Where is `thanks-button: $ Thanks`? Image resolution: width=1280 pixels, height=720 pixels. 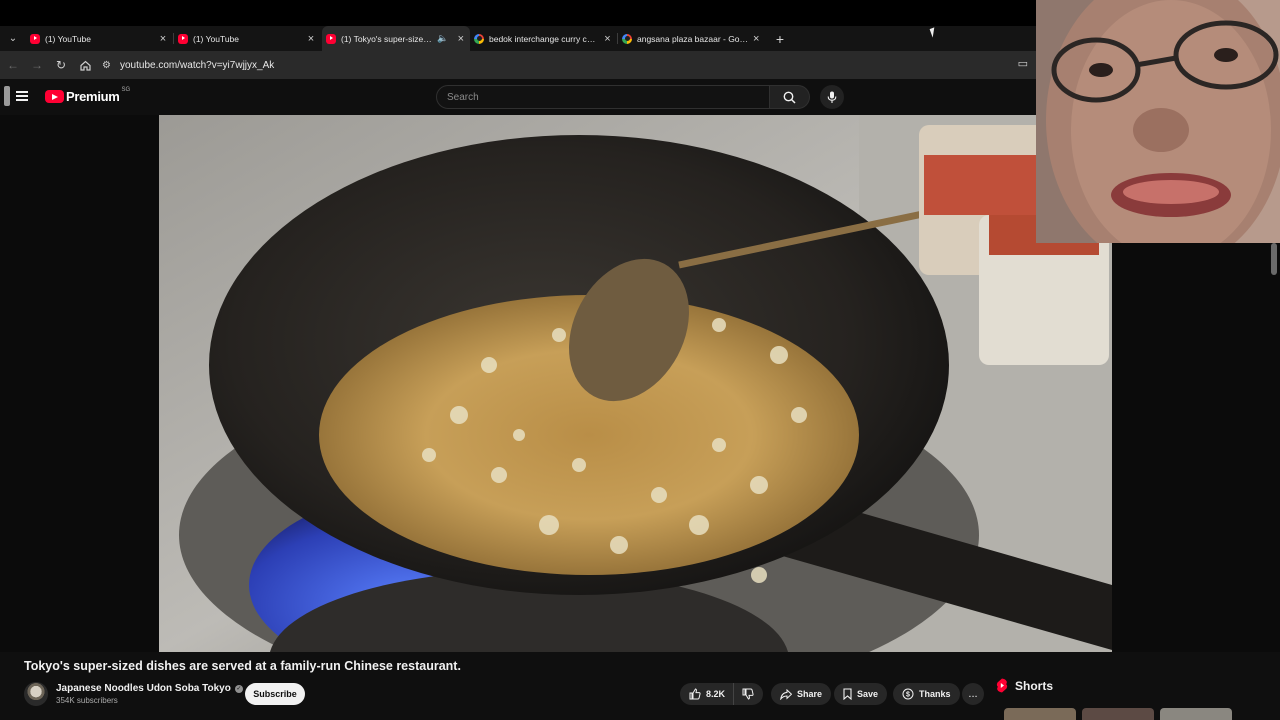
thanks-button: $ Thanks is located at coordinates (926, 694).